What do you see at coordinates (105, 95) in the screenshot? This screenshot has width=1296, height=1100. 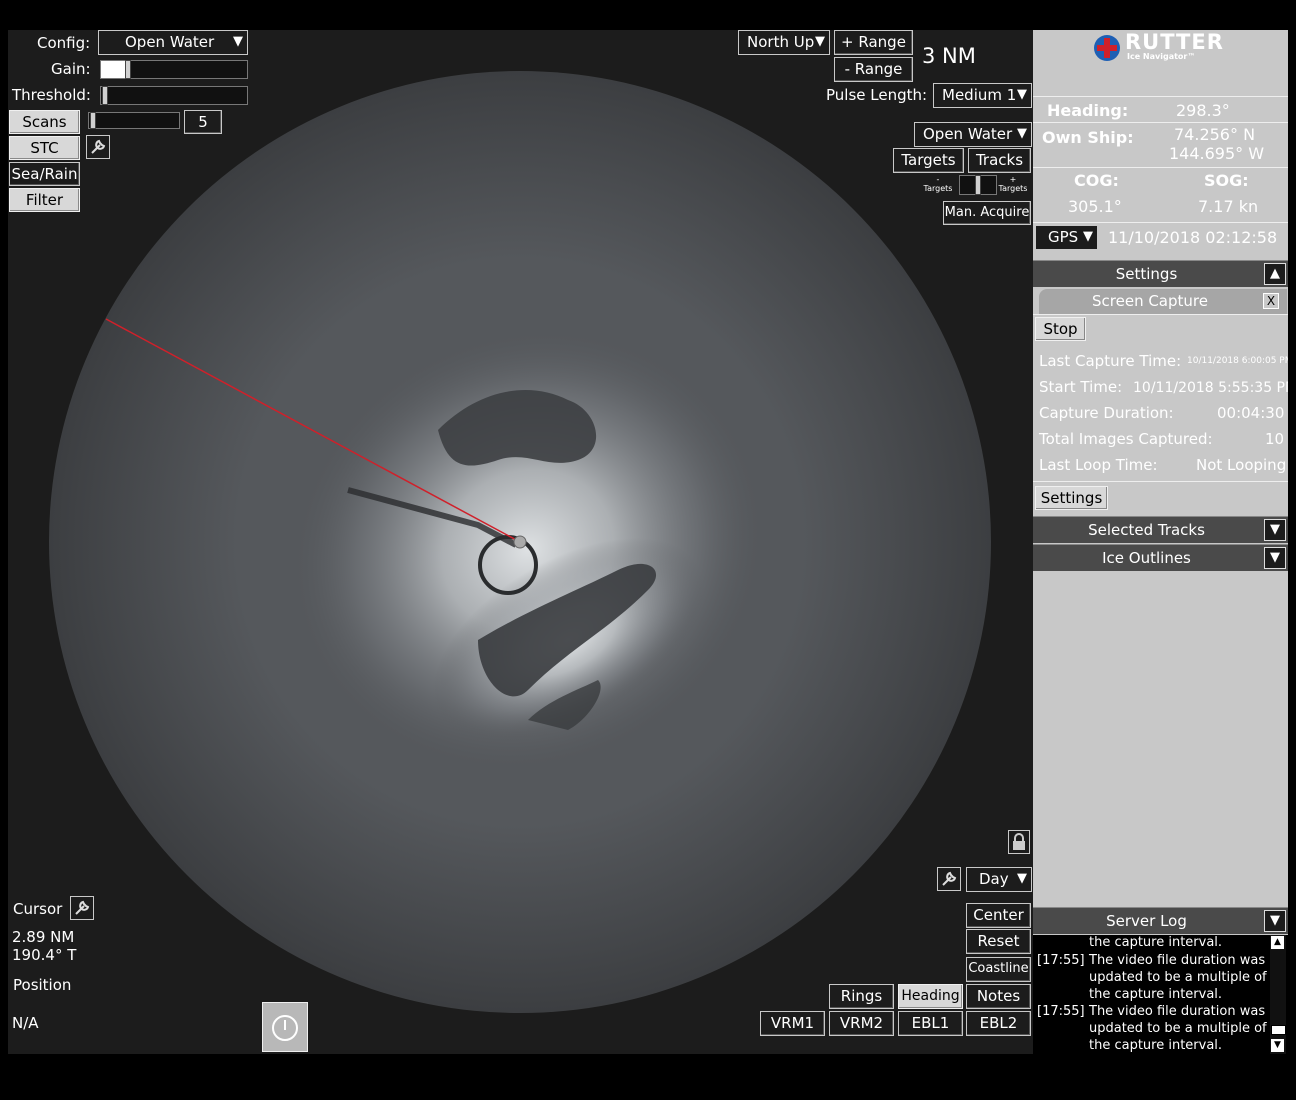 I see `threshold-knob` at bounding box center [105, 95].